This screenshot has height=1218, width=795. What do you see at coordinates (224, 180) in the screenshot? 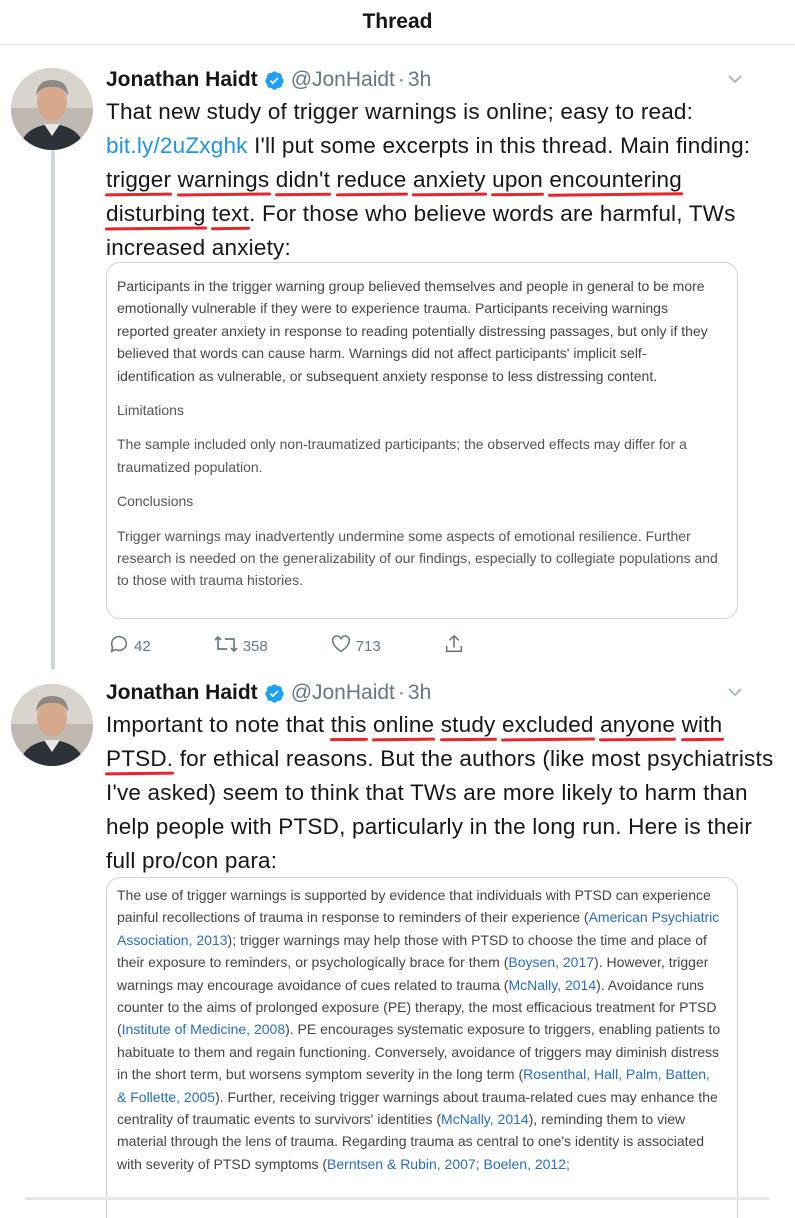
I see `underlined-word: warnings` at bounding box center [224, 180].